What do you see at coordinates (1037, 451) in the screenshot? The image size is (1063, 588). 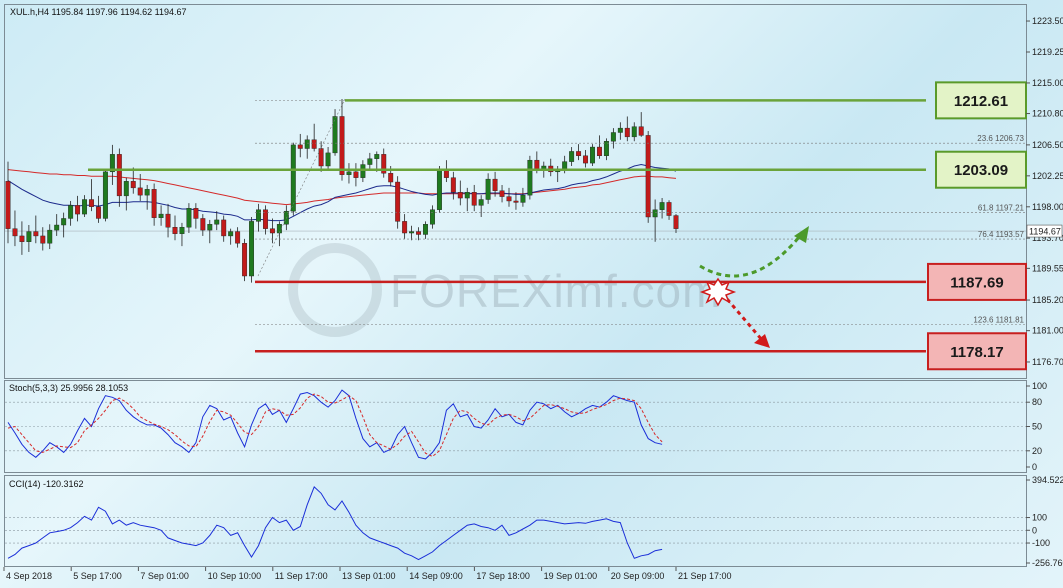 I see `stoch-tick-label: 20` at bounding box center [1037, 451].